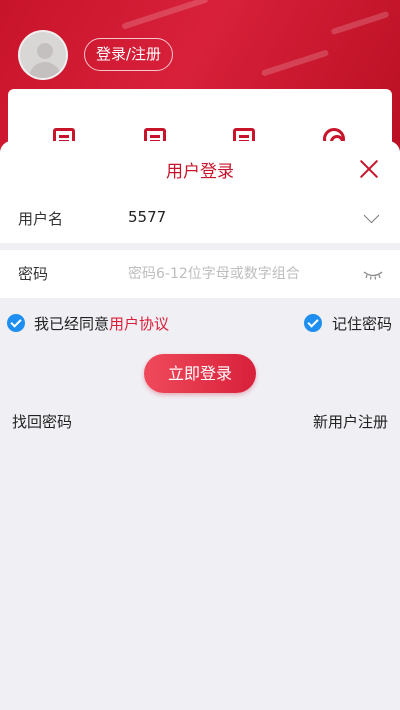  I want to click on sheet-header: 用户登录, so click(200, 168).